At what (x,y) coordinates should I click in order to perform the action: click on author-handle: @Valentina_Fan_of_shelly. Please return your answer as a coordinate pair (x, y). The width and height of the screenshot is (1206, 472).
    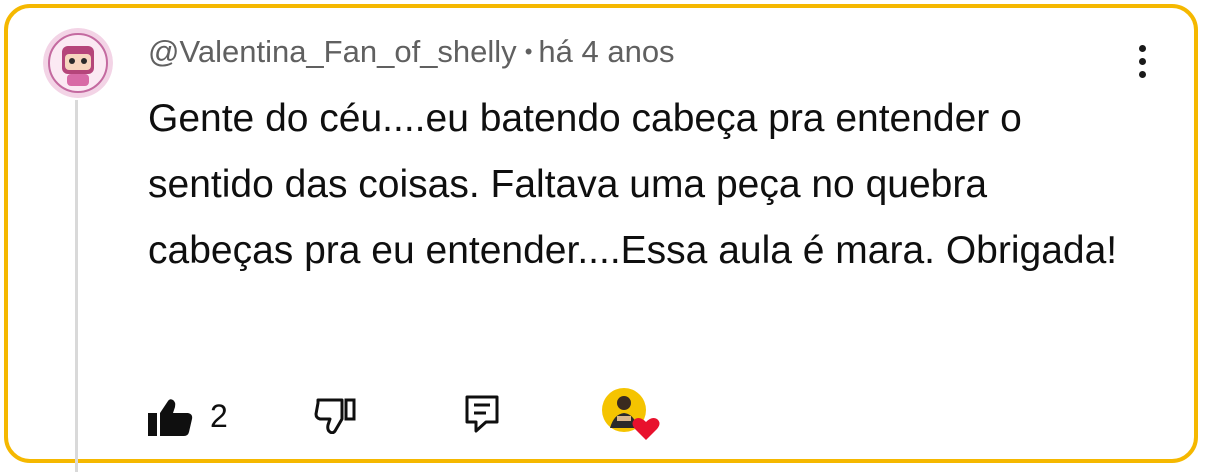
    Looking at the image, I should click on (332, 51).